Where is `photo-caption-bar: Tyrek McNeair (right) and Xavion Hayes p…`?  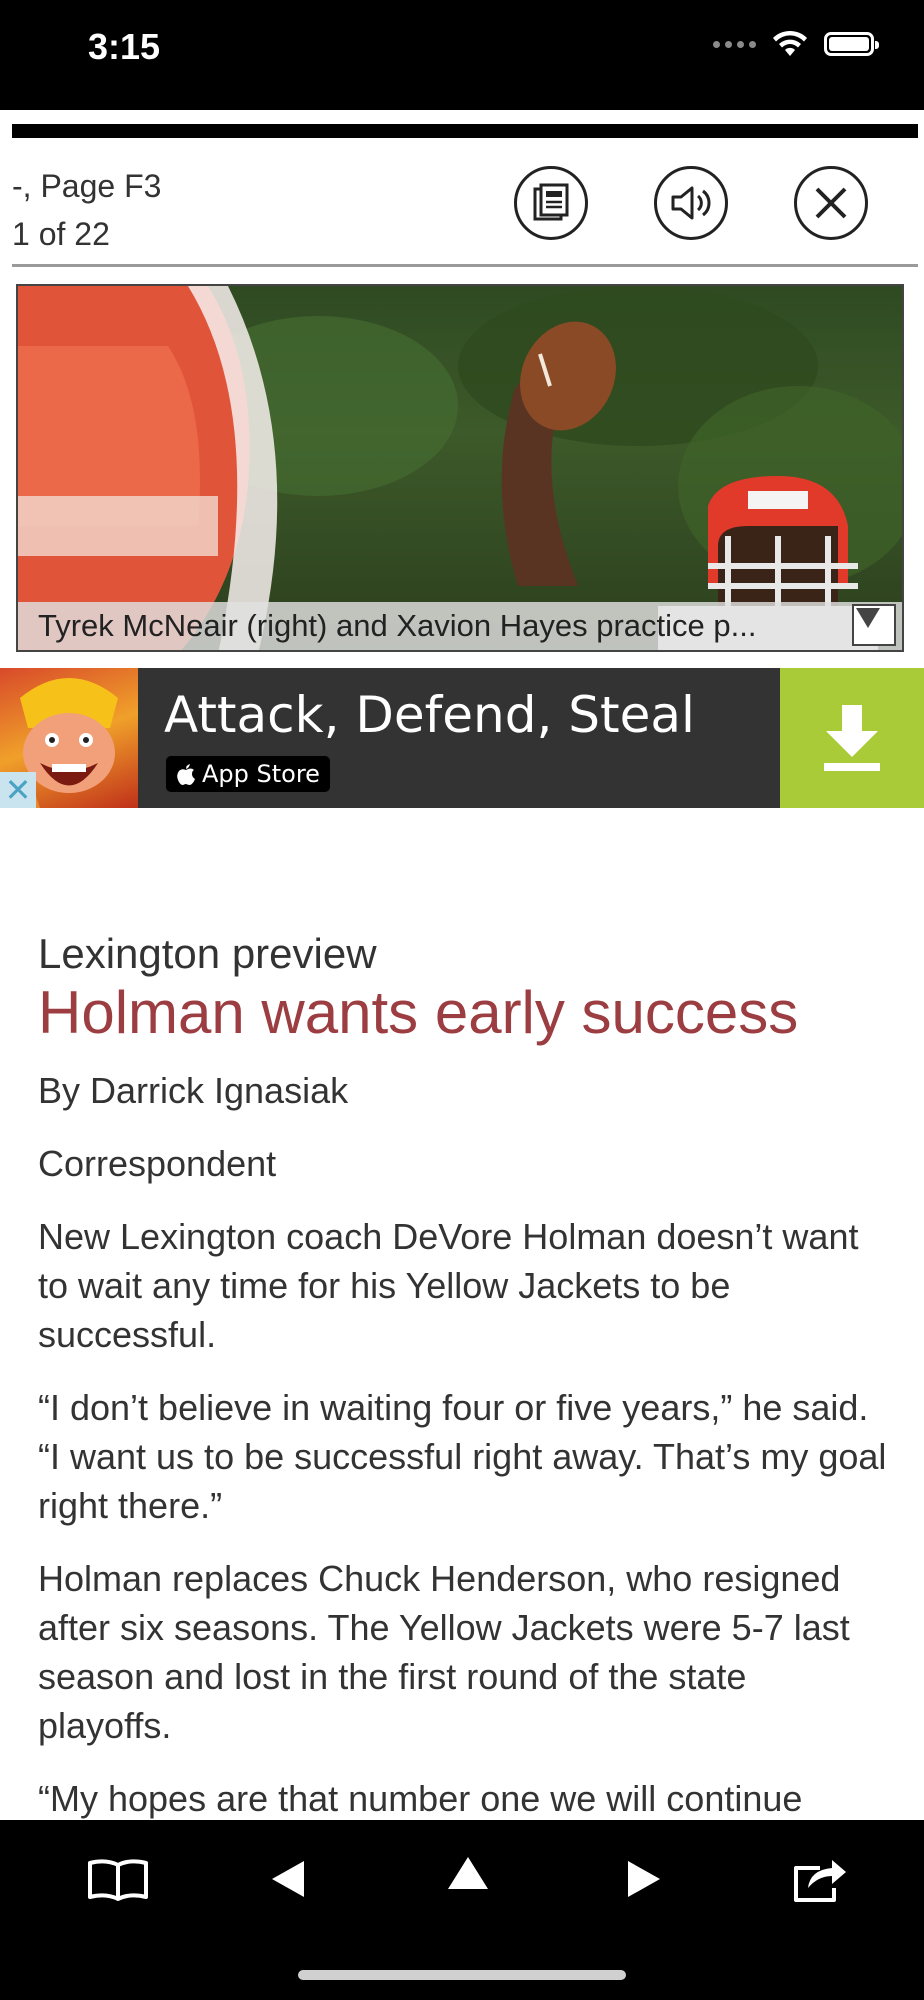 photo-caption-bar: Tyrek McNeair (right) and Xavion Hayes p… is located at coordinates (460, 626).